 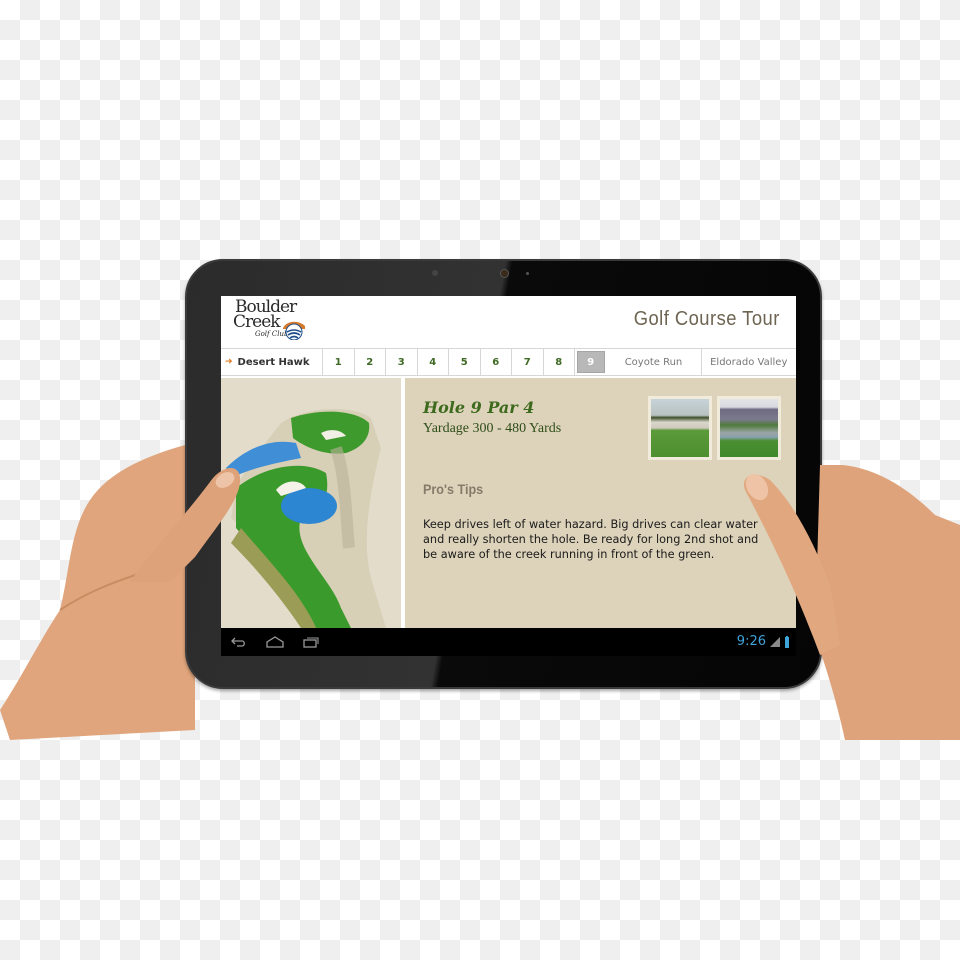 I want to click on tab-coyote-run: Coyote Run, so click(x=654, y=362).